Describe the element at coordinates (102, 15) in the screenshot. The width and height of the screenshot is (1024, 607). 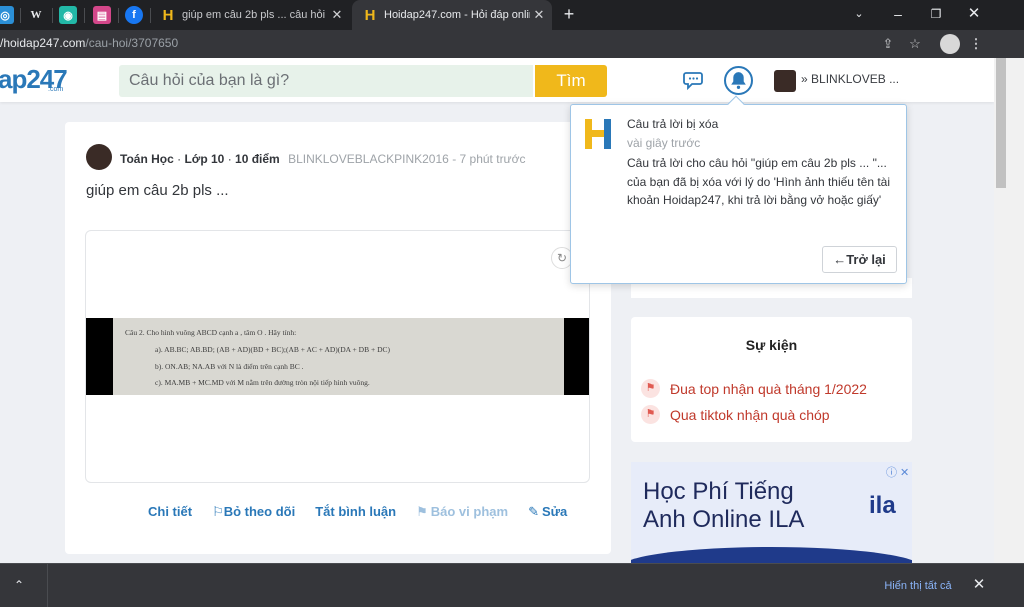
I see `app-tab-icon: ▤` at that location.